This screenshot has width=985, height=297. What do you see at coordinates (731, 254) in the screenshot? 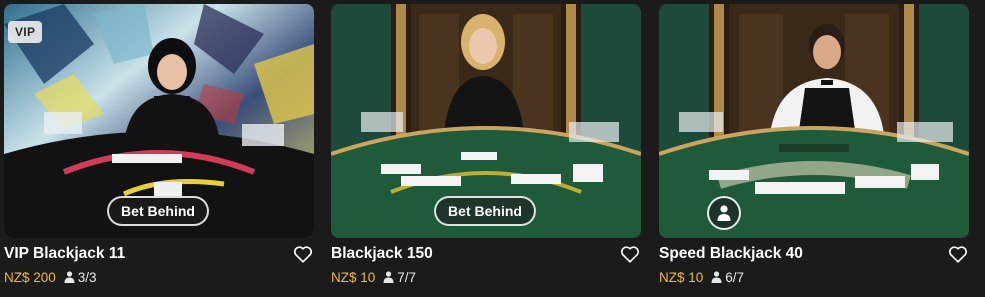
I see `game-title: Speed Blackjack 40` at bounding box center [731, 254].